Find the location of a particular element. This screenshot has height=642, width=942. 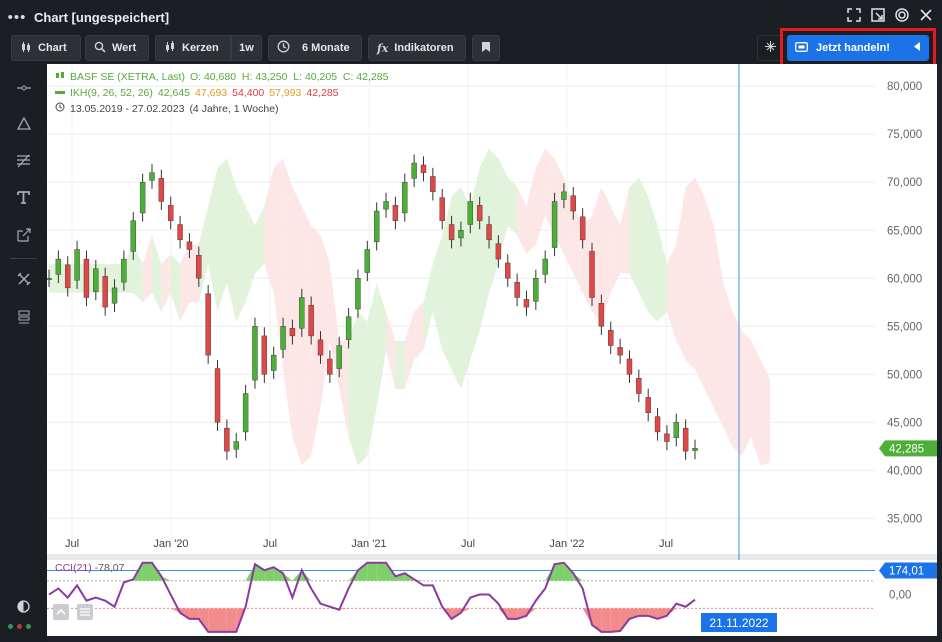

crosshair-date-label: 21.11.2022 is located at coordinates (738, 623).